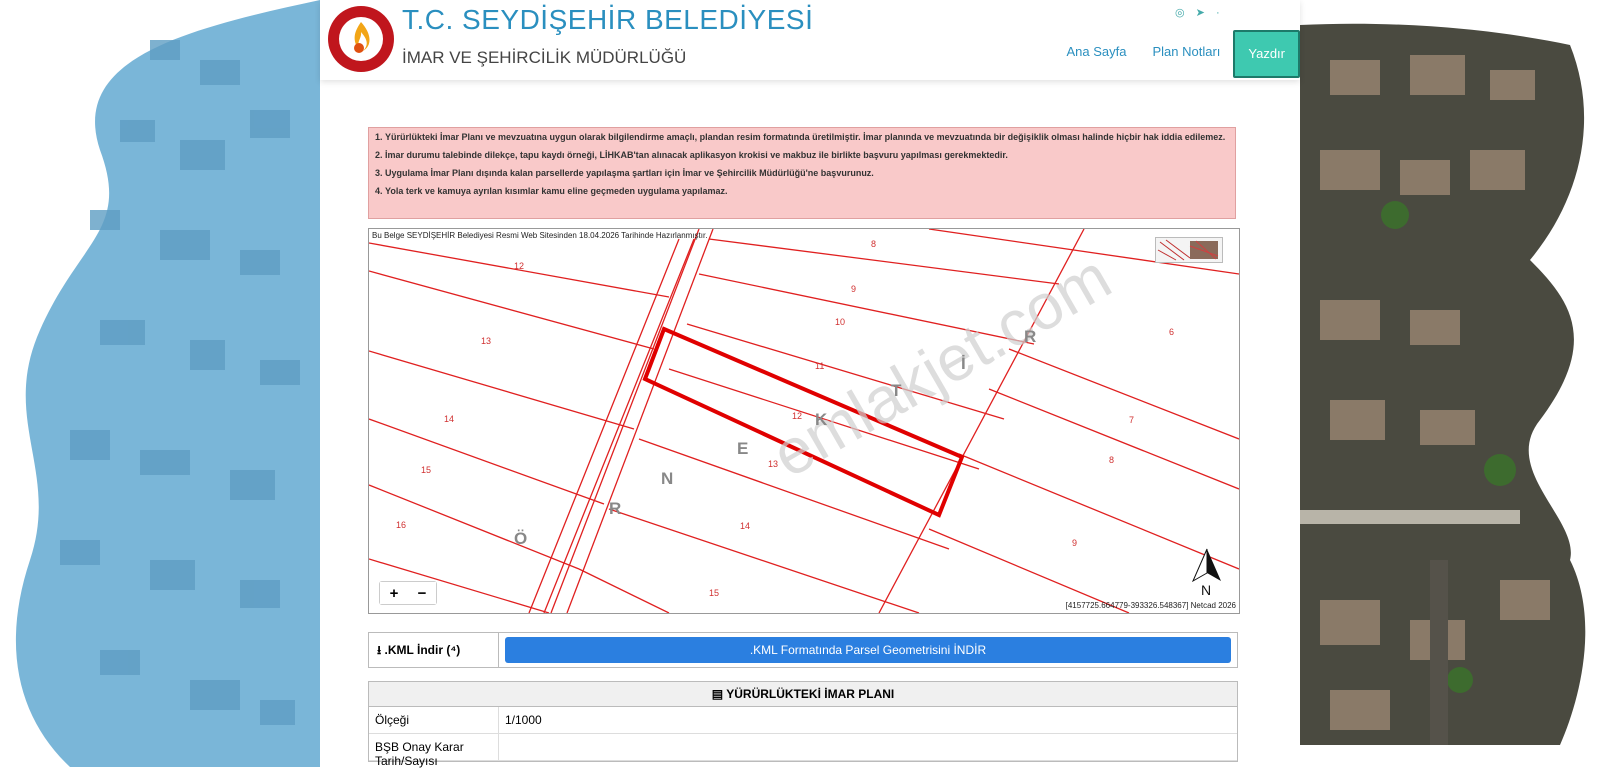 The image size is (1600, 768). I want to click on zoom-controls: + −, so click(408, 593).